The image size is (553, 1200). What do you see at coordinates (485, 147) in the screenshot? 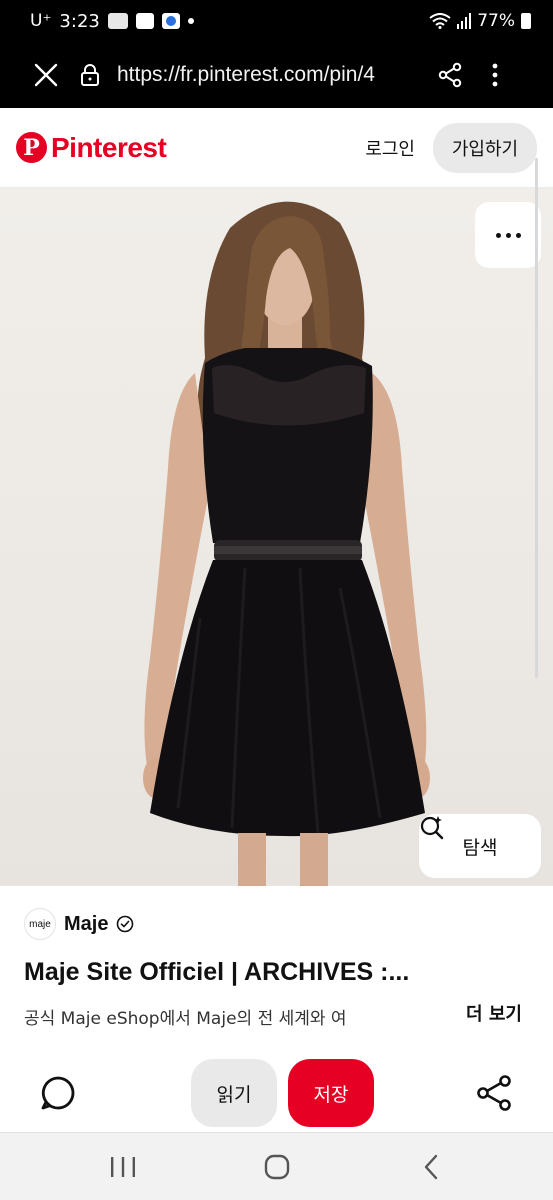
I see `signup-button: 가입하기` at bounding box center [485, 147].